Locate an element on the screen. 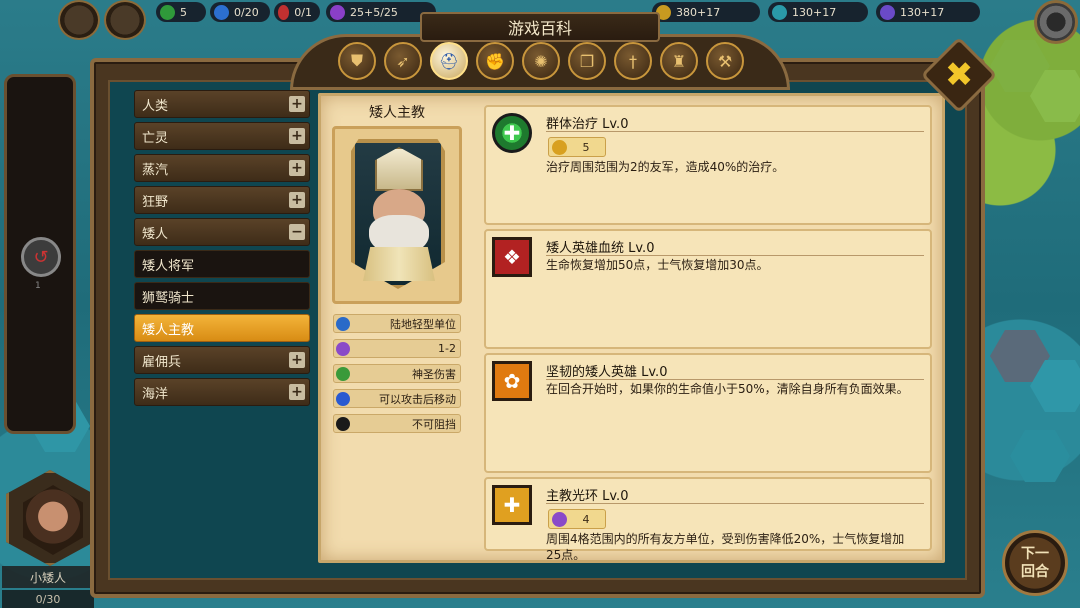  shield-icon: ⛊ is located at coordinates (356, 60).